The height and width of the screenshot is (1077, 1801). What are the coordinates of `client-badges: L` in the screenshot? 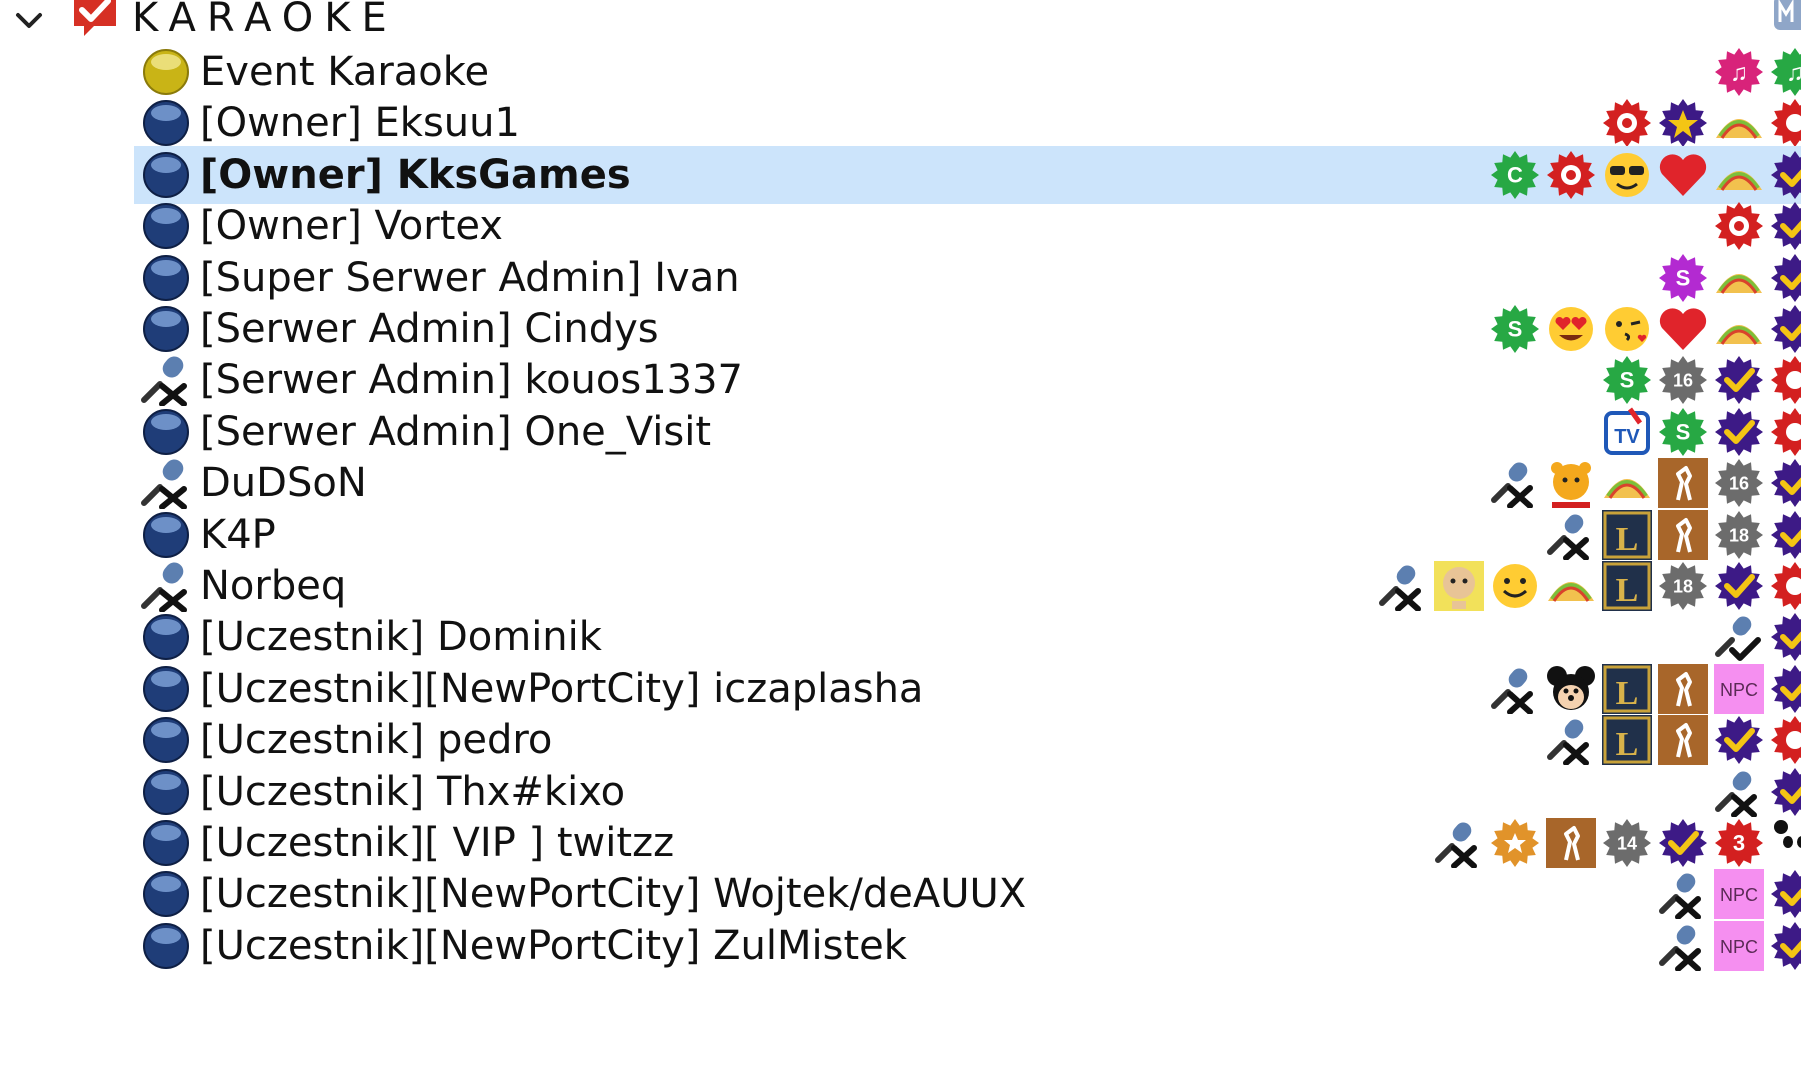 It's located at (1672, 741).